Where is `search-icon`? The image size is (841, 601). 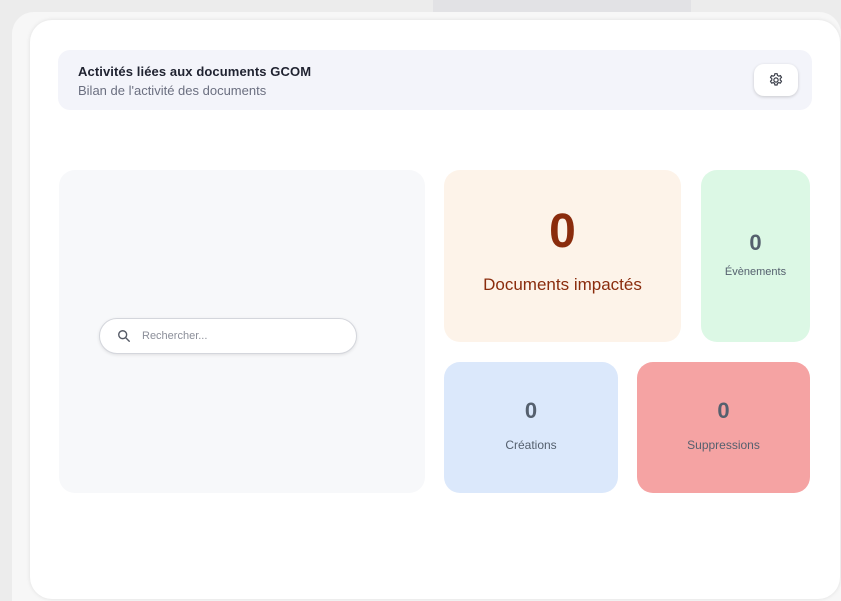 search-icon is located at coordinates (124, 336).